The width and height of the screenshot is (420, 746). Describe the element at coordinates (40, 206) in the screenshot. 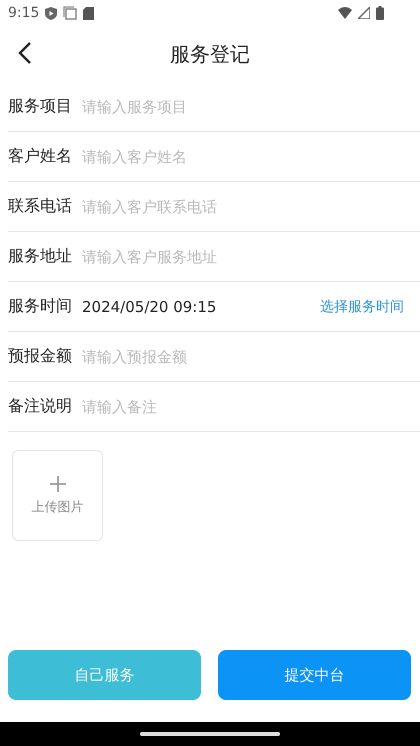

I see `field-label: 联系电话` at that location.